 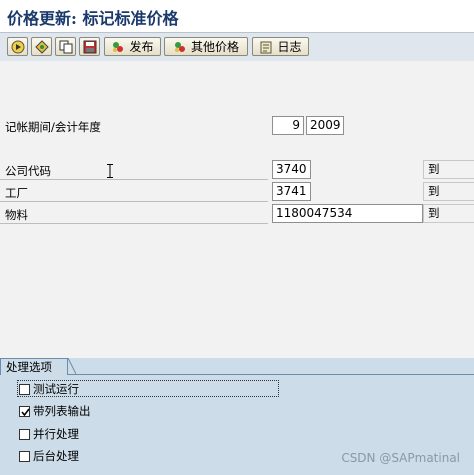 What do you see at coordinates (288, 125) in the screenshot?
I see `period-month-input: 9` at bounding box center [288, 125].